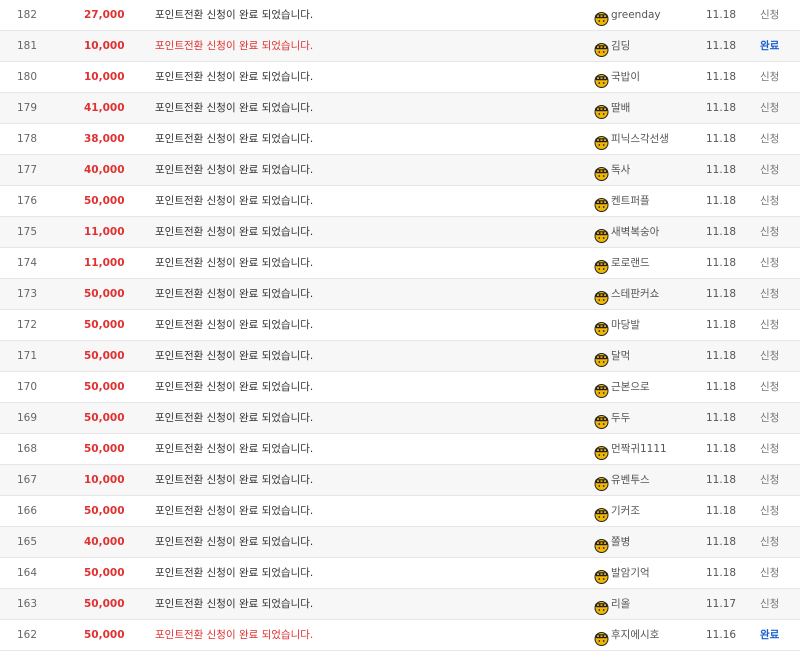 The image size is (800, 658). What do you see at coordinates (400, 325) in the screenshot?
I see `table-row: 172 50,000 포인트전환 신청이 완료 되었습니다. 마당발 11.18 신청` at bounding box center [400, 325].